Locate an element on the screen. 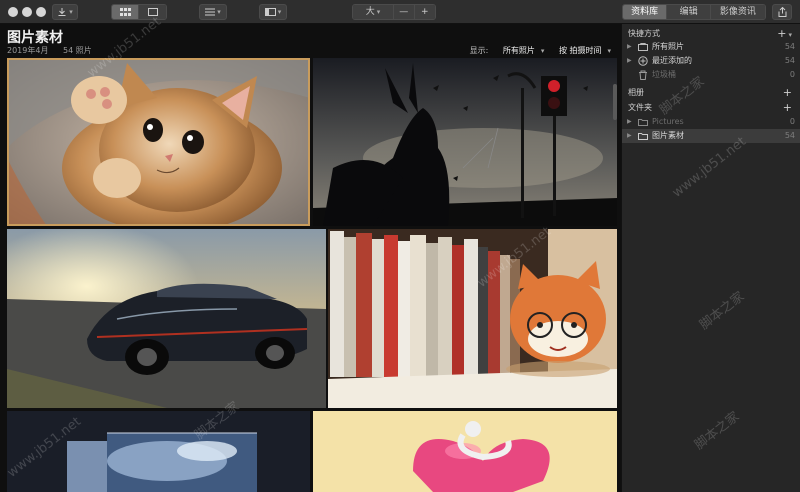 The height and width of the screenshot is (492, 800). thumbnail-size-control: 大 ▾ — + is located at coordinates (394, 12).